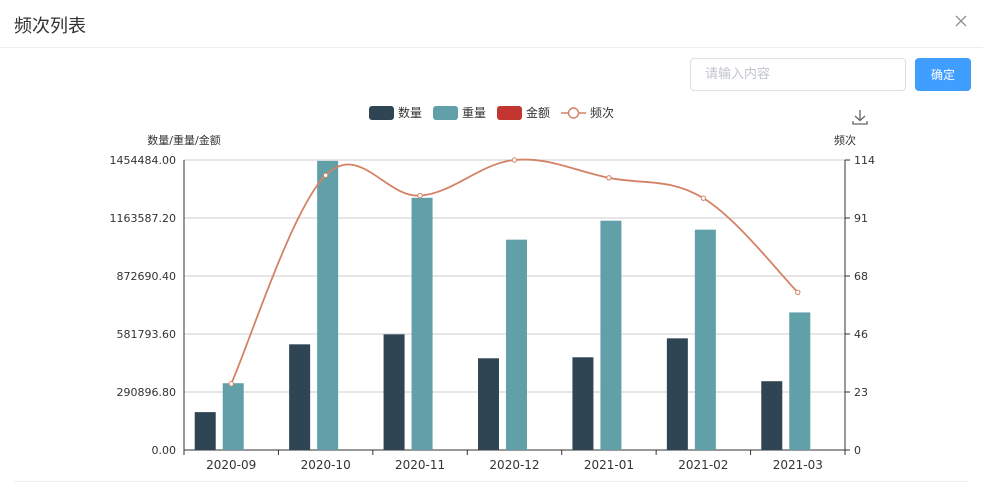 This screenshot has width=983, height=488. Describe the element at coordinates (857, 450) in the screenshot. I see `right-tick-label: 0` at that location.